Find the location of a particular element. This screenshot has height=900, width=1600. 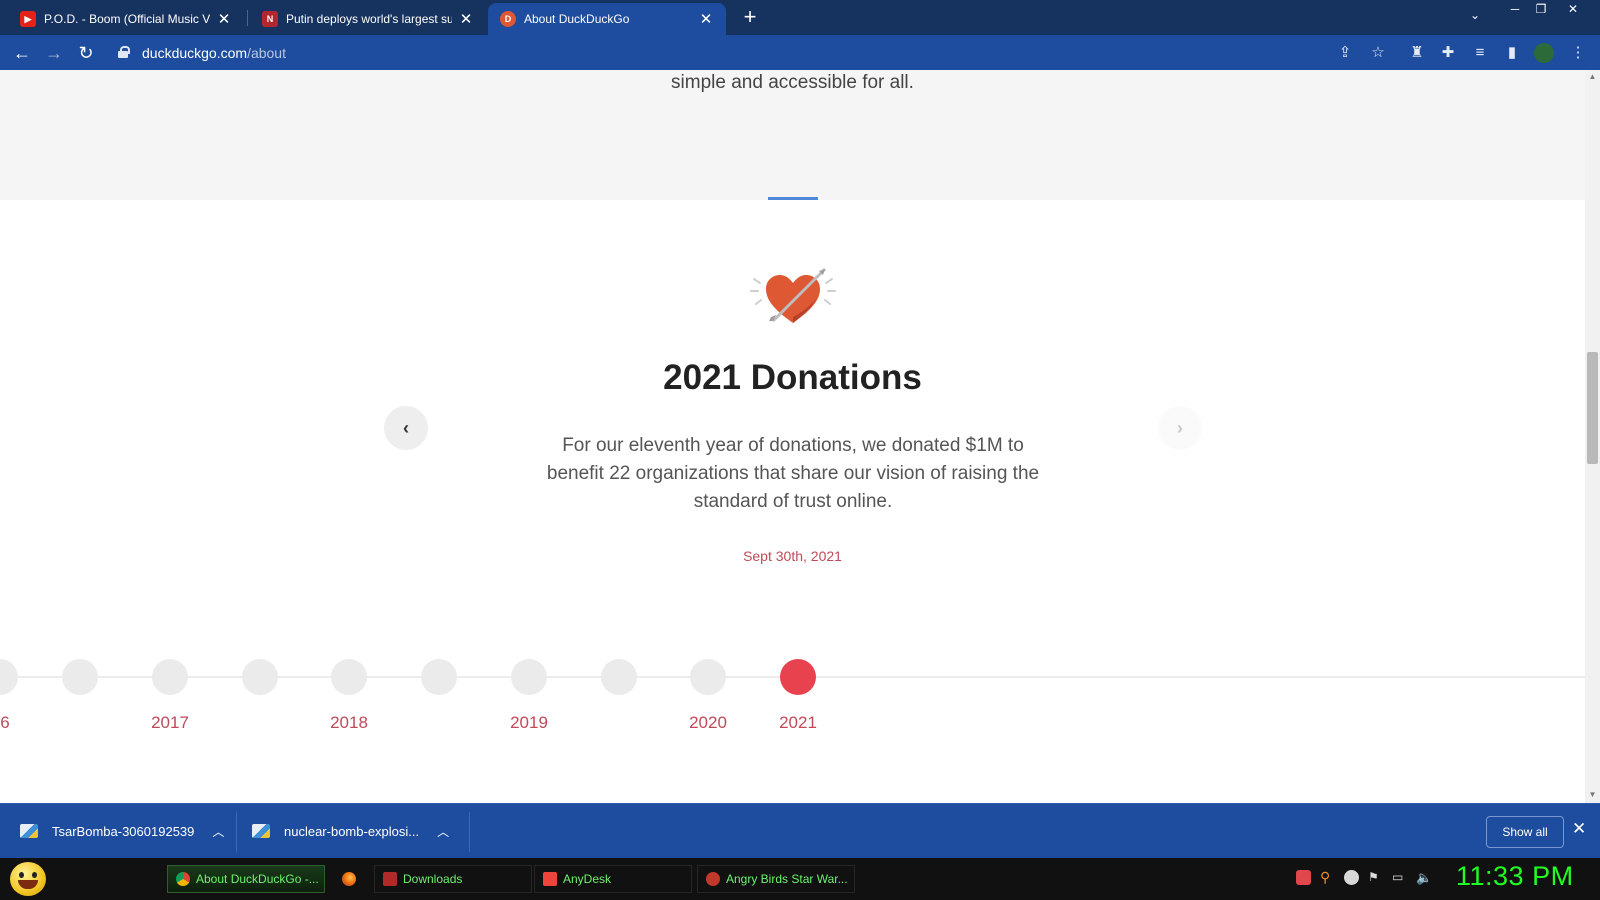

new-tab-button: + is located at coordinates (750, 17).